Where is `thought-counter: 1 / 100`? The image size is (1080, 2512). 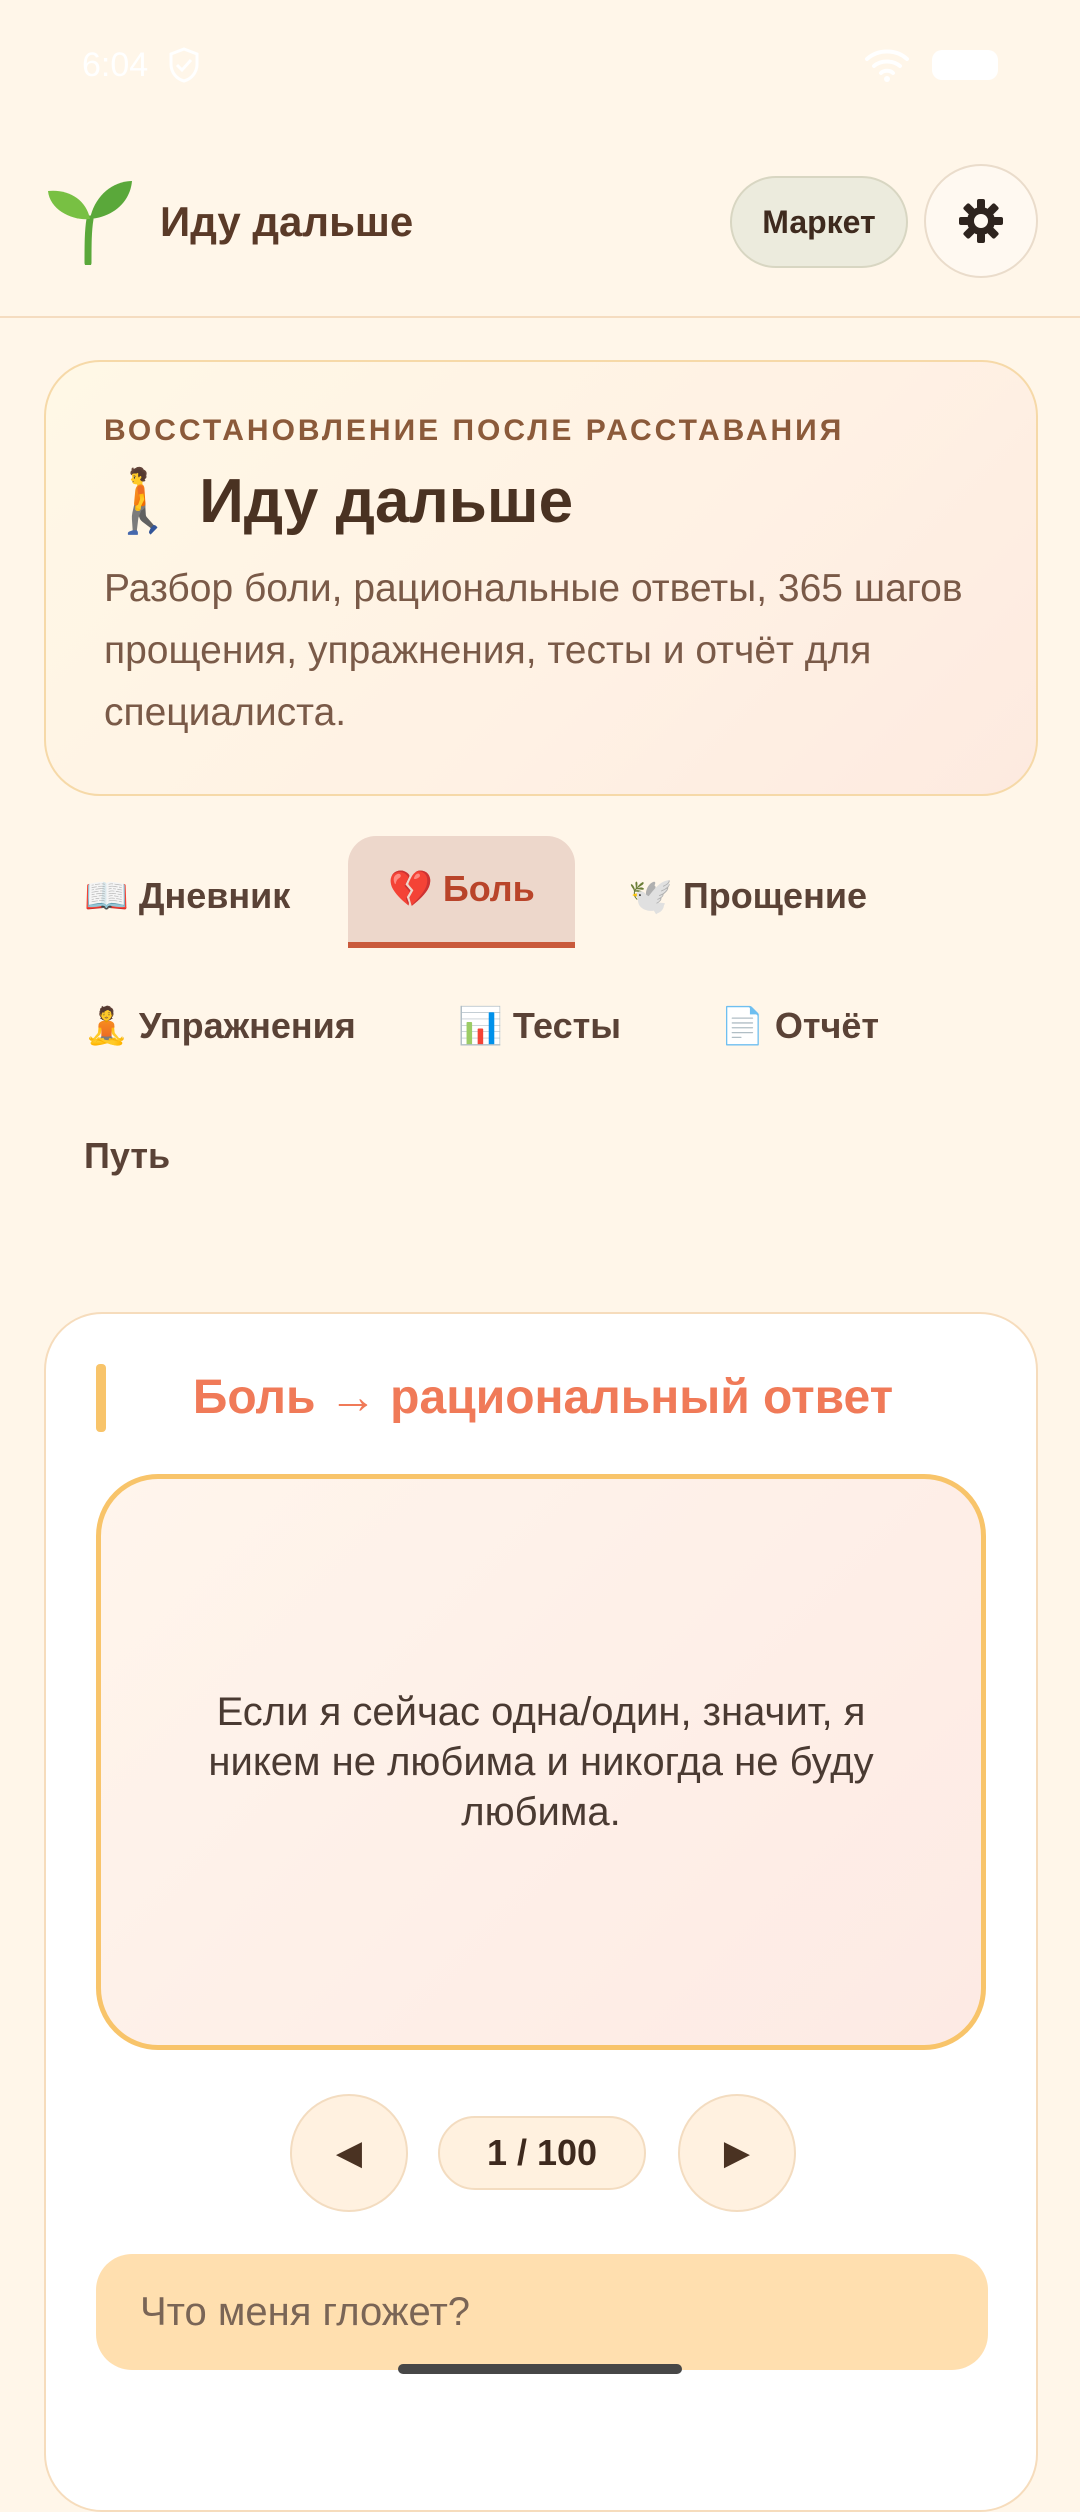 thought-counter: 1 / 100 is located at coordinates (542, 2153).